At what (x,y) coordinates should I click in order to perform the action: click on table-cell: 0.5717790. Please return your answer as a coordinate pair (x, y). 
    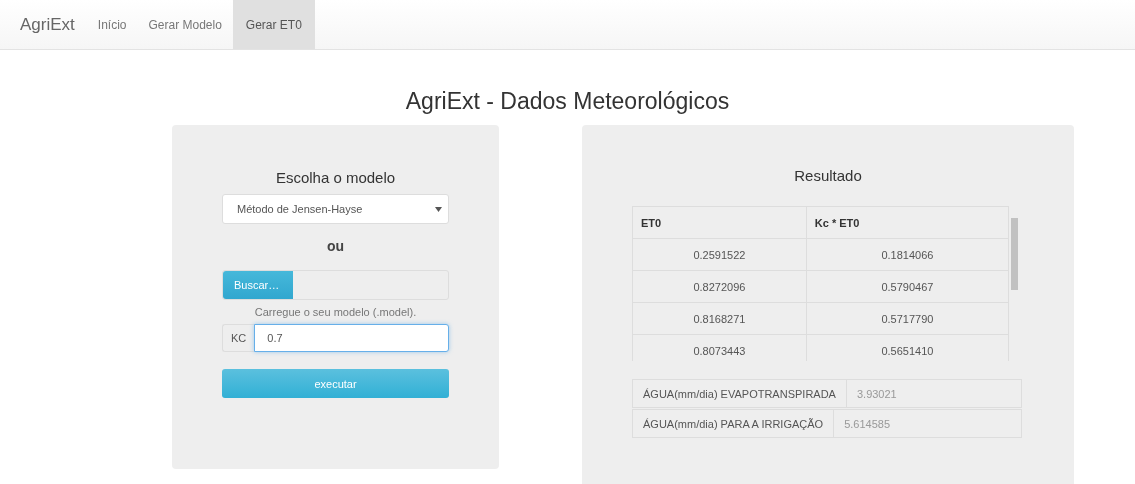
    Looking at the image, I should click on (907, 318).